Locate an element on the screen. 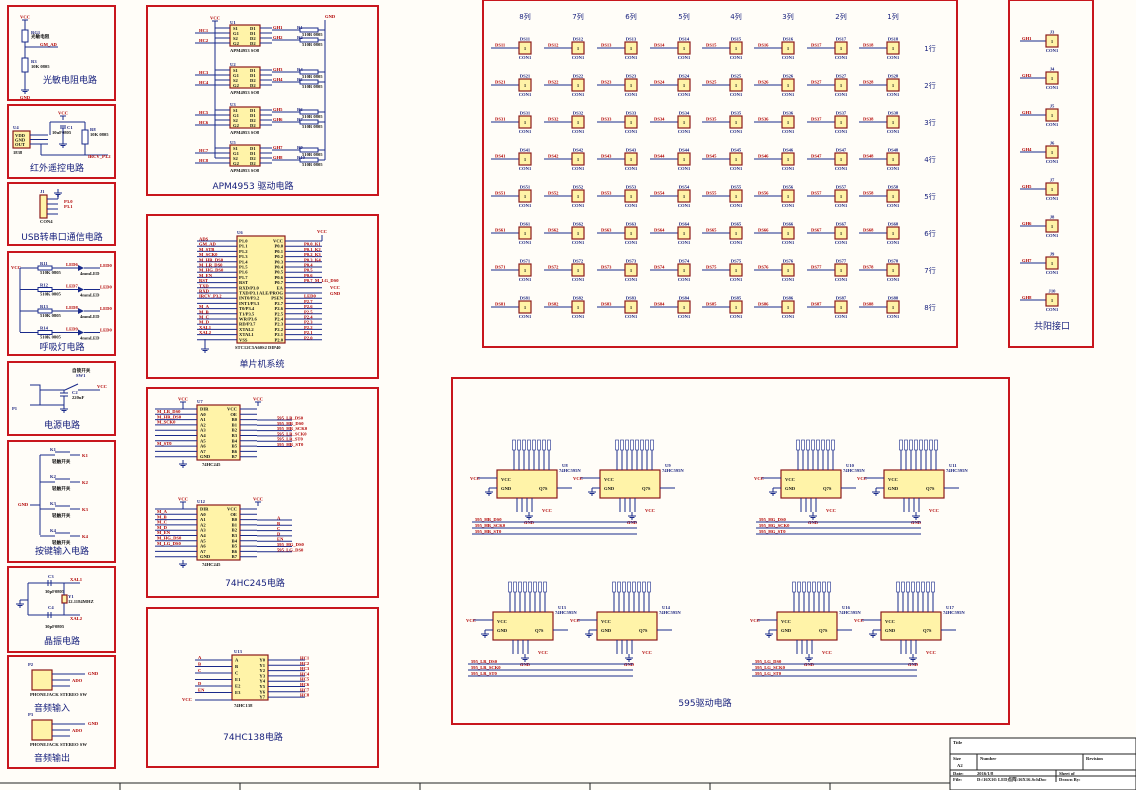 The image size is (1136, 790). matrix-connector-ref: DS62 is located at coordinates (578, 224).